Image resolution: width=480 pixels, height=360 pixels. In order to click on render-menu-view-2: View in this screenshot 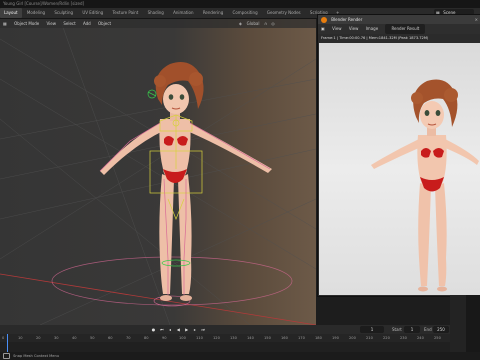, I will do `click(354, 29)`.